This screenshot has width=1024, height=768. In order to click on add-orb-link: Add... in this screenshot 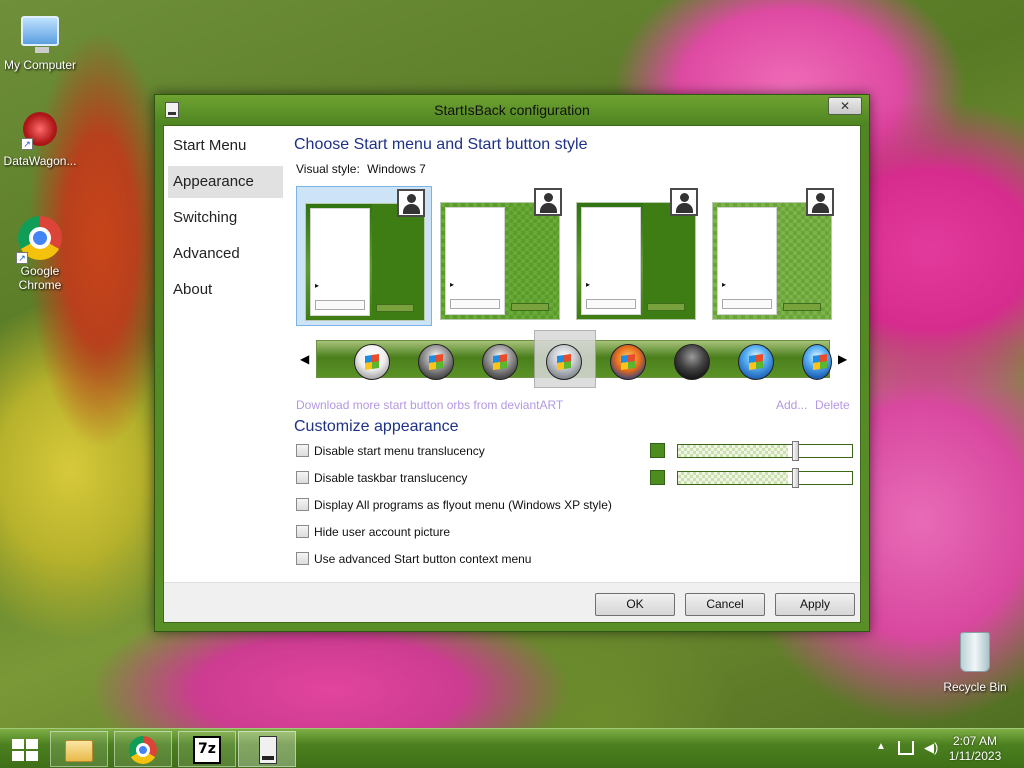, I will do `click(791, 405)`.